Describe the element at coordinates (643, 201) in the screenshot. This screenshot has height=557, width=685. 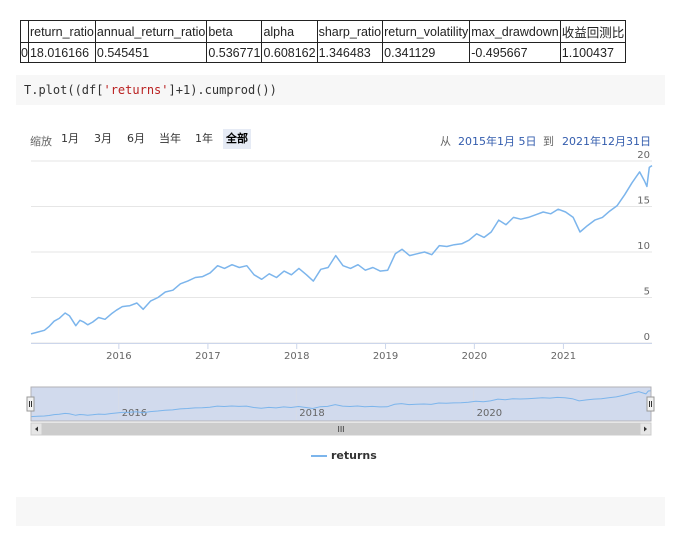
I see `y-tick-label: 15` at that location.